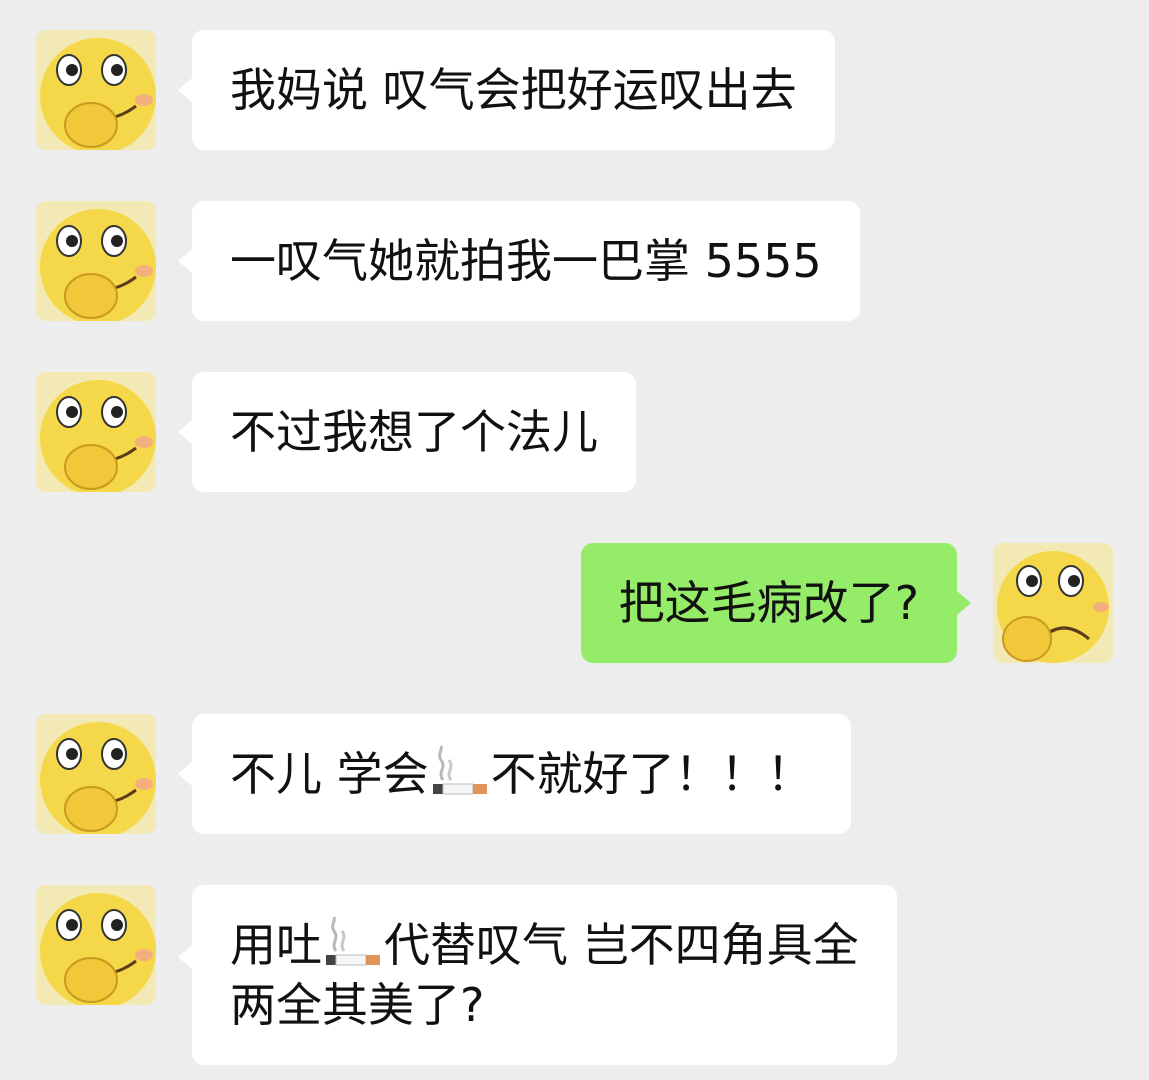 Image resolution: width=1149 pixels, height=1080 pixels. I want to click on message-row: 不儿 学会 不就好了！！！, so click(574, 775).